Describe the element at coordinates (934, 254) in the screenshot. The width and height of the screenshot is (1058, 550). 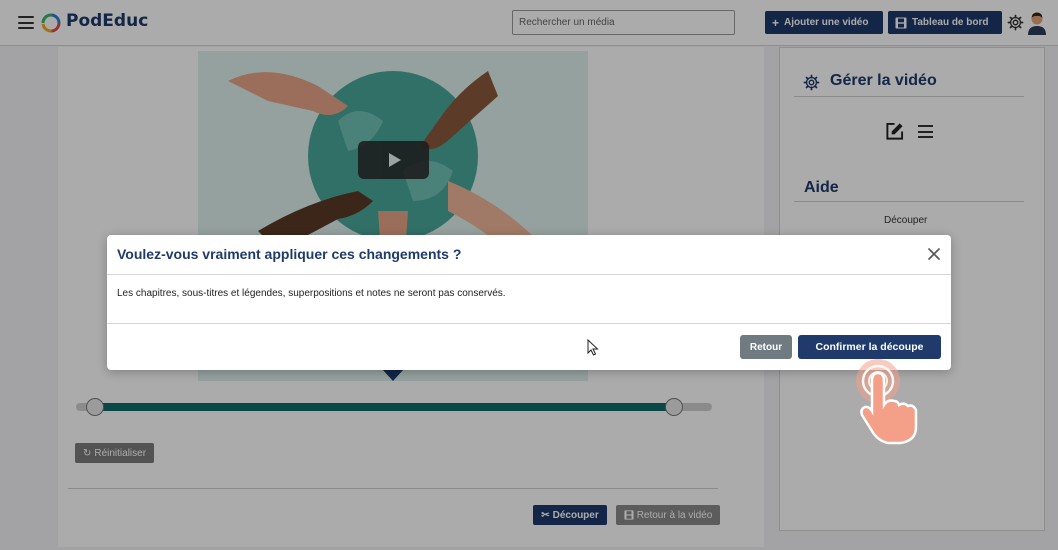
I see `close-icon` at that location.